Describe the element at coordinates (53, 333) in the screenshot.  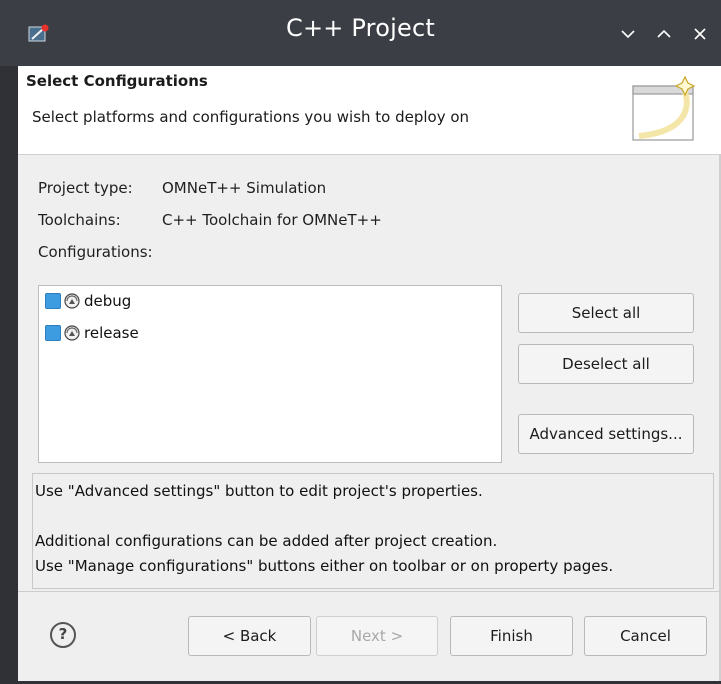
I see `release-checkbox` at that location.